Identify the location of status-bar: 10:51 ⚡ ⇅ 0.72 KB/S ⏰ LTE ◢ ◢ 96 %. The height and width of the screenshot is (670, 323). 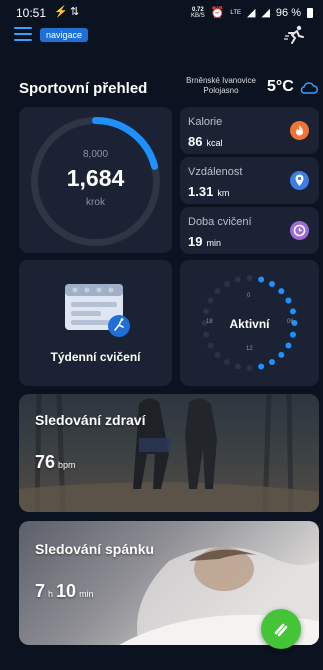
(161, 12).